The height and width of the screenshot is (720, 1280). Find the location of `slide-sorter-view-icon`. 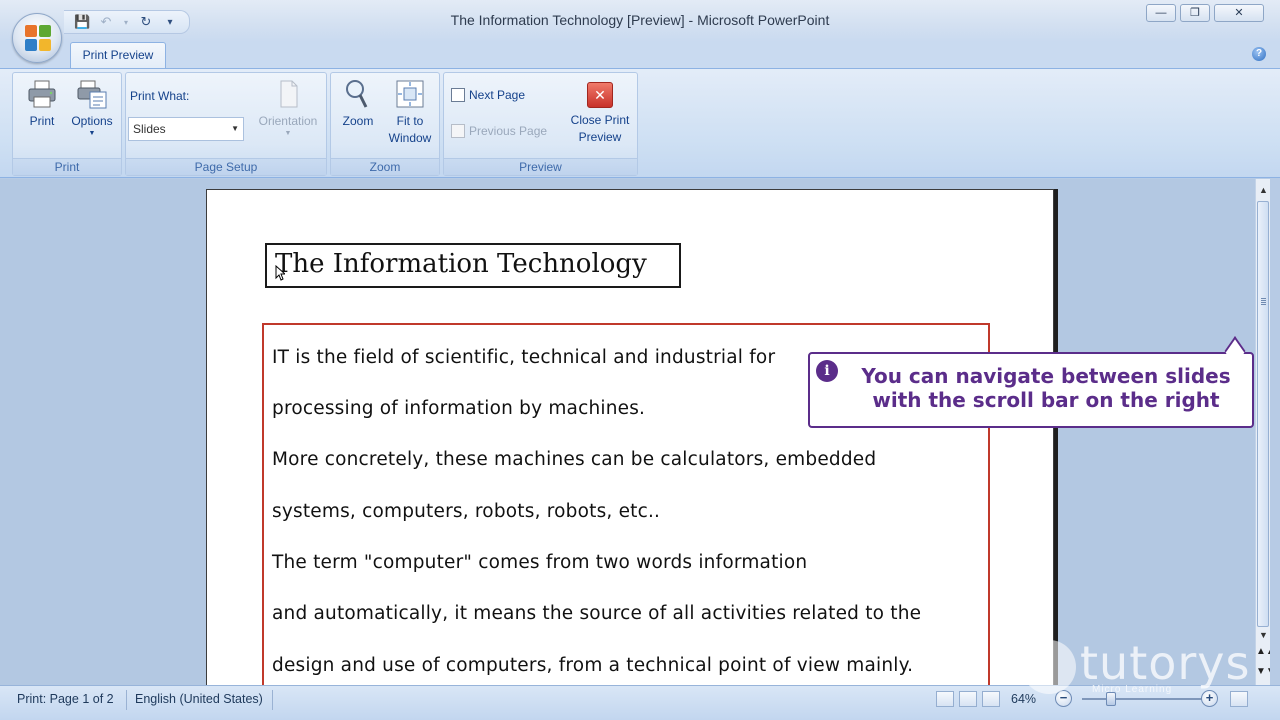

slide-sorter-view-icon is located at coordinates (968, 699).